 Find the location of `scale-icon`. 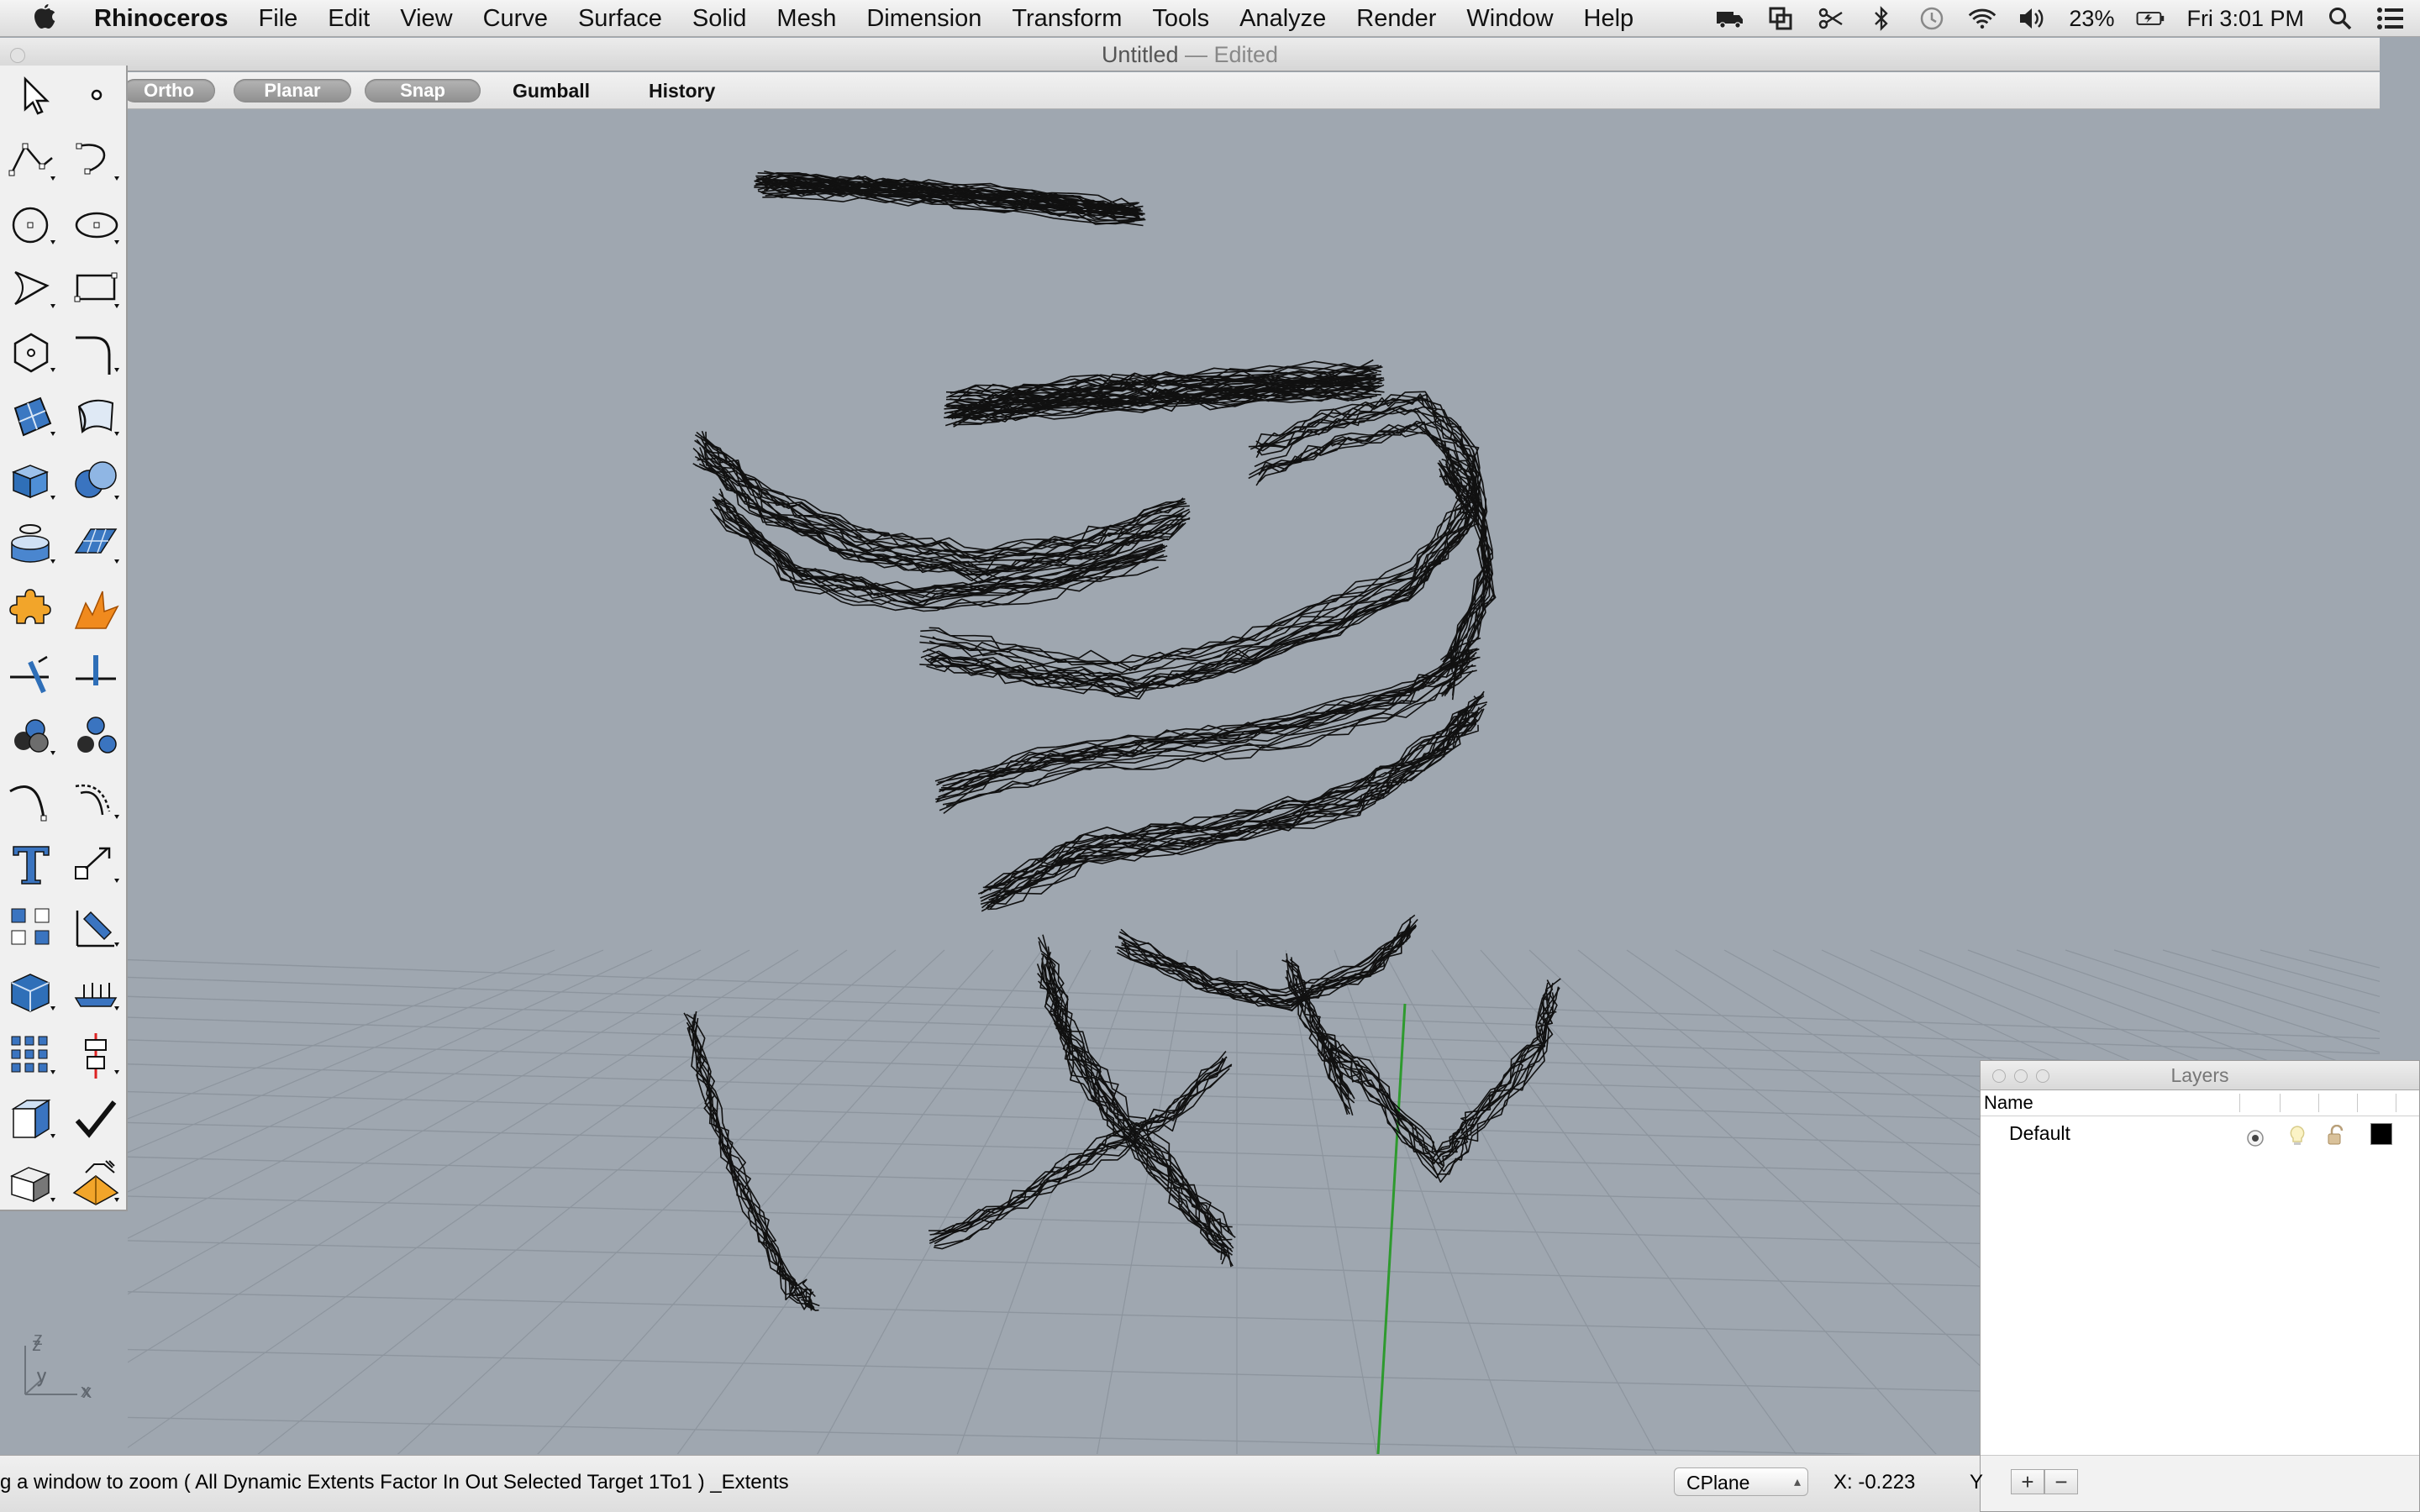

scale-icon is located at coordinates (96, 864).